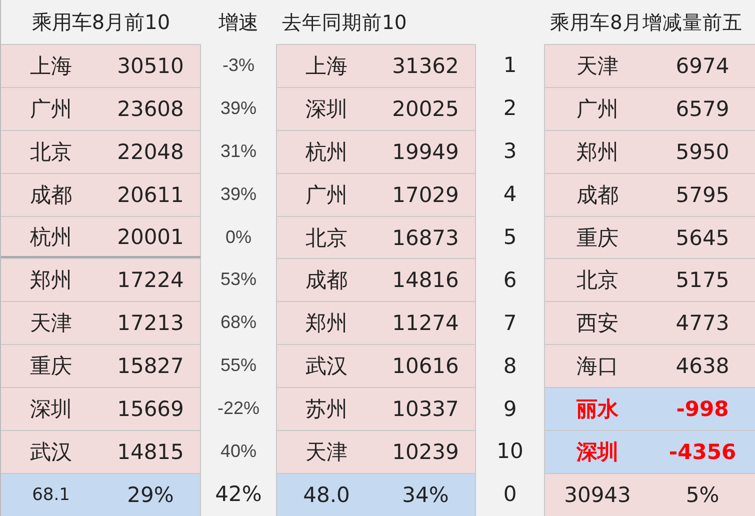  I want to click on table-cell: 22048, so click(151, 151).